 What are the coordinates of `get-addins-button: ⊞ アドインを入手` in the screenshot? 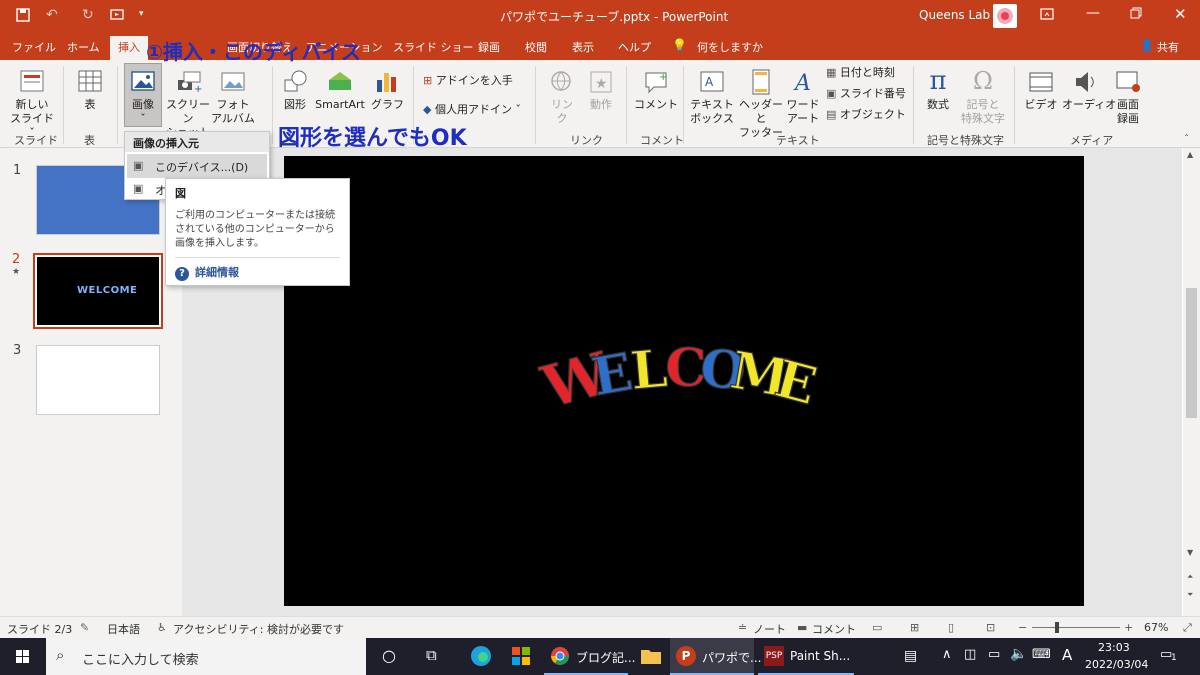 It's located at (468, 81).